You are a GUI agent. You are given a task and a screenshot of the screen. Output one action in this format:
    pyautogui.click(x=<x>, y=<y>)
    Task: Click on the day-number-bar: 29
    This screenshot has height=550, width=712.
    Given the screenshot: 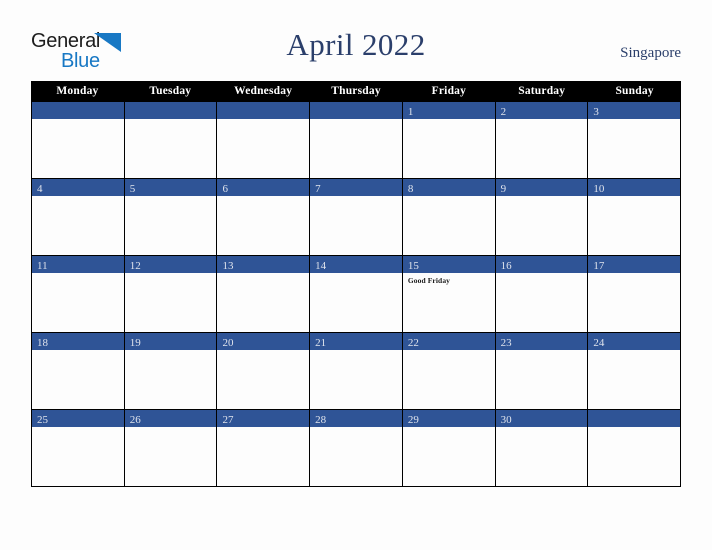 What is the action you would take?
    pyautogui.click(x=448, y=418)
    